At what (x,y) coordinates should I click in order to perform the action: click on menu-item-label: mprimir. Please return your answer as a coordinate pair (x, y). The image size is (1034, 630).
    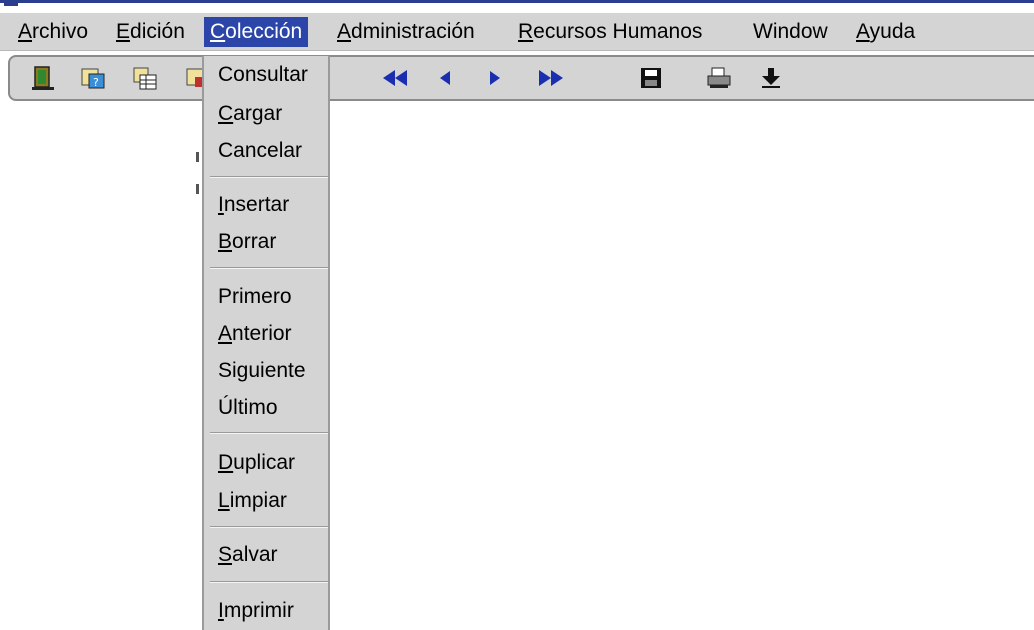
    Looking at the image, I should click on (258, 610).